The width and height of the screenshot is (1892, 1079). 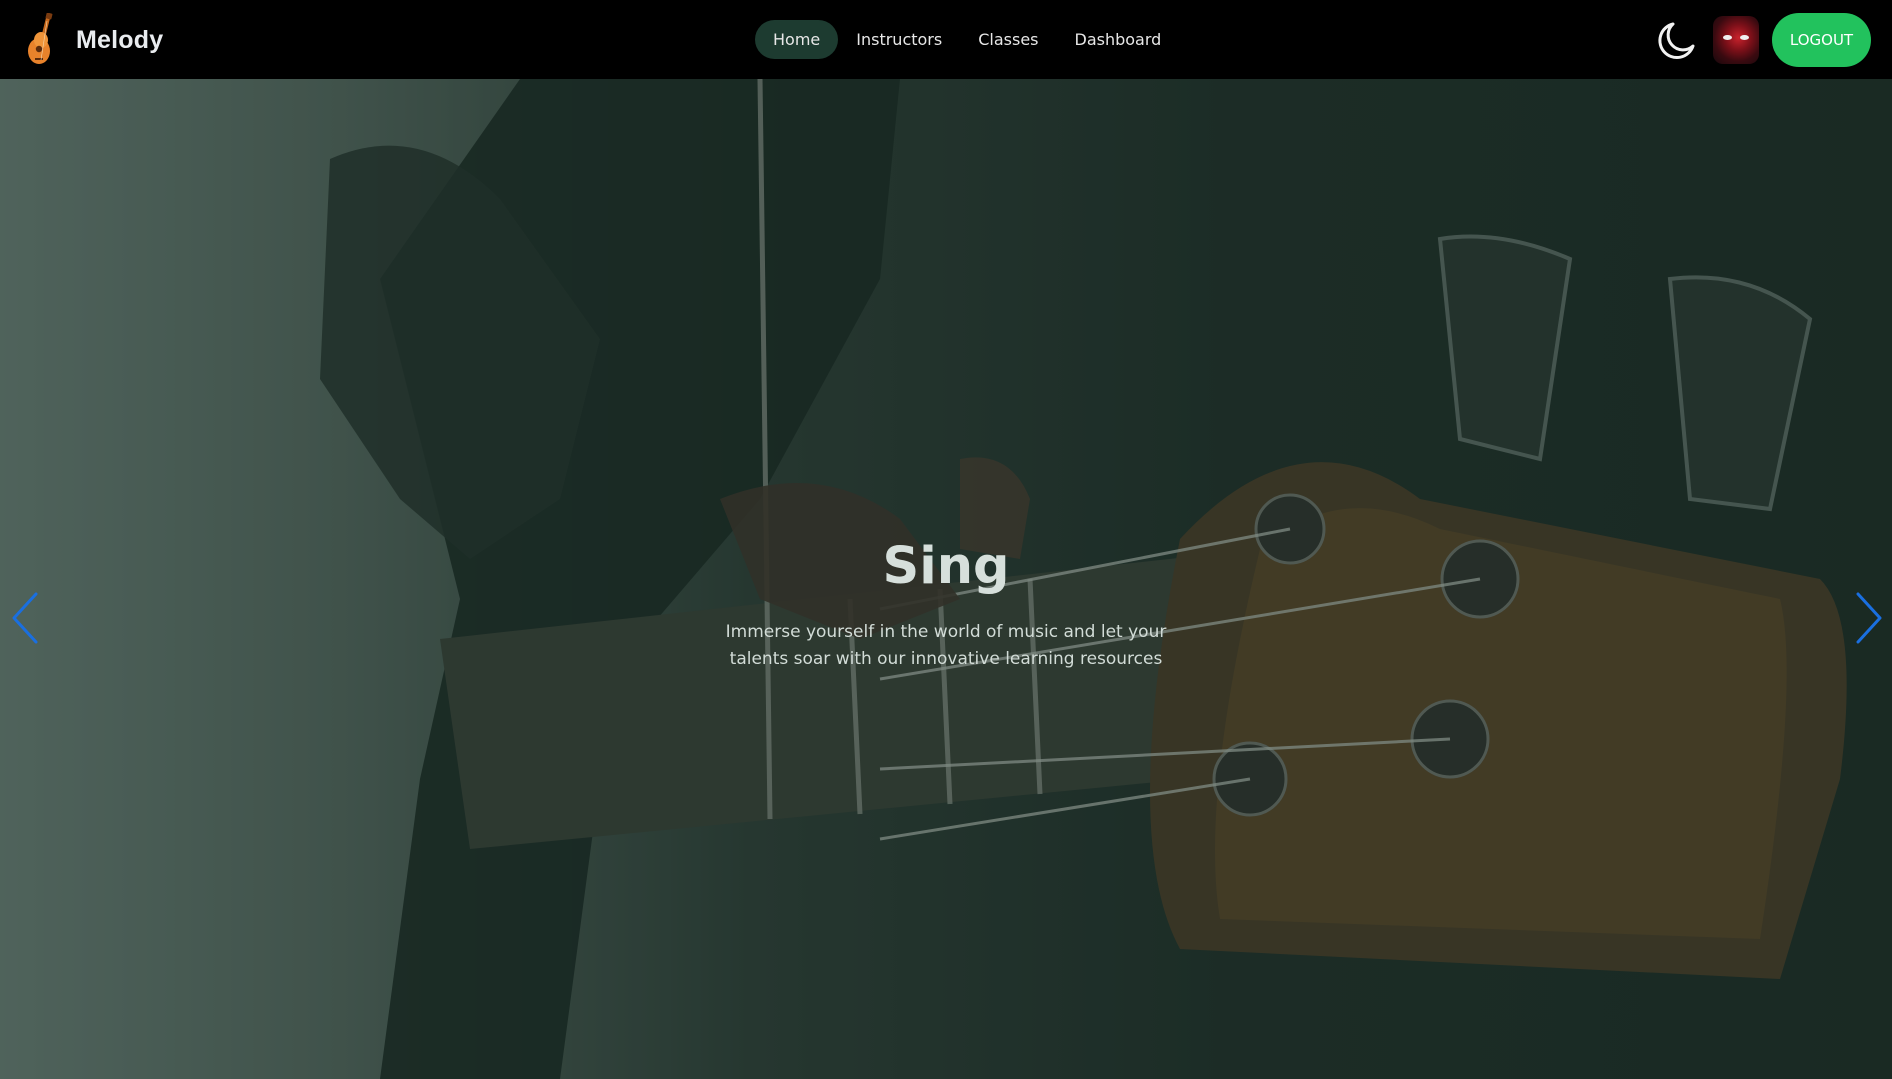 What do you see at coordinates (1727, 37) in the screenshot?
I see `avatar-eye-left` at bounding box center [1727, 37].